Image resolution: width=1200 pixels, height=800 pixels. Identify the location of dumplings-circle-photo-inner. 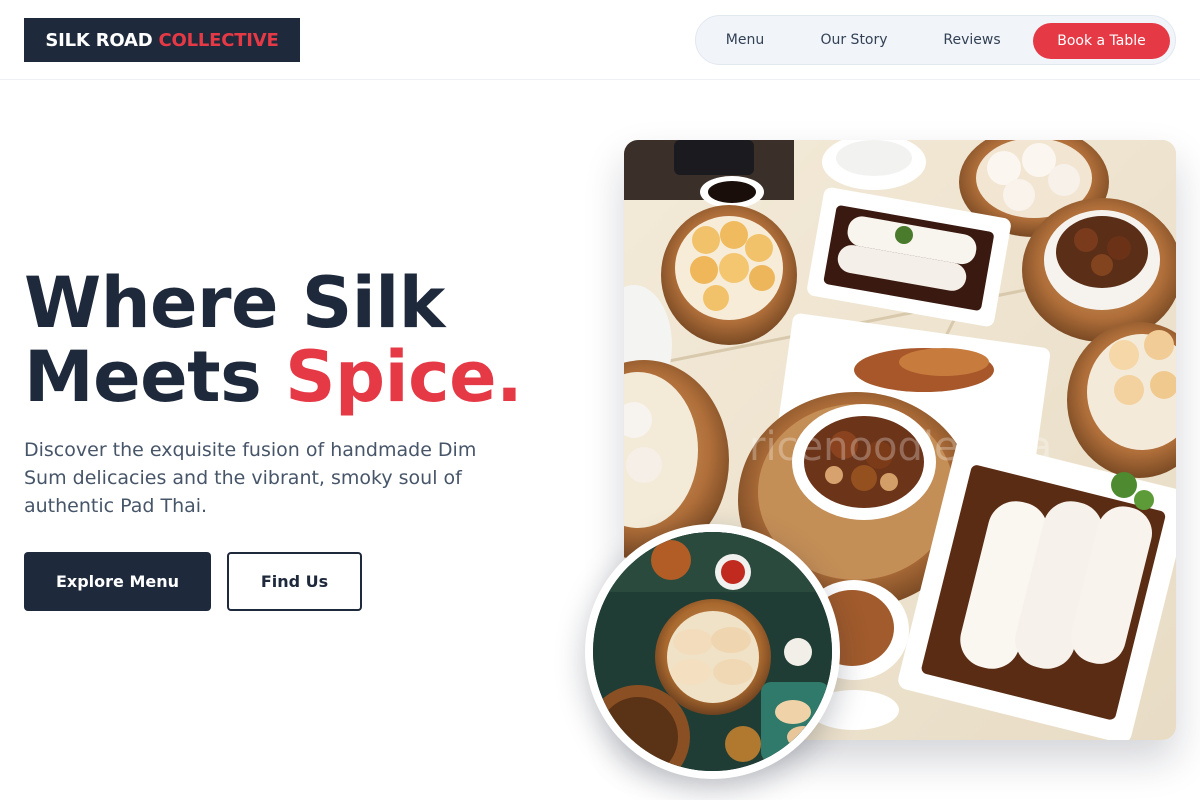
(712, 651).